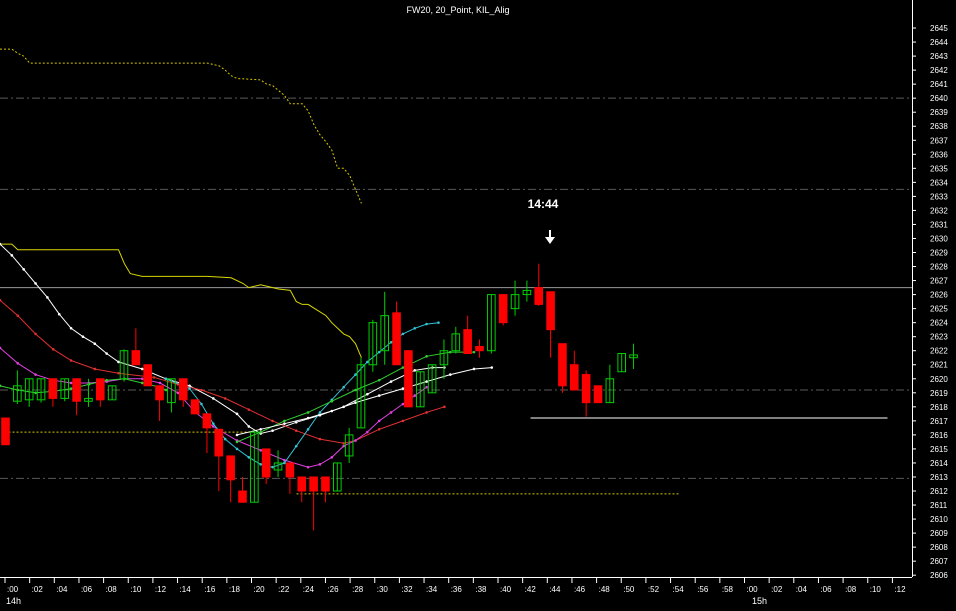 Image resolution: width=956 pixels, height=611 pixels. I want to click on y-tick-label: 2613, so click(939, 477).